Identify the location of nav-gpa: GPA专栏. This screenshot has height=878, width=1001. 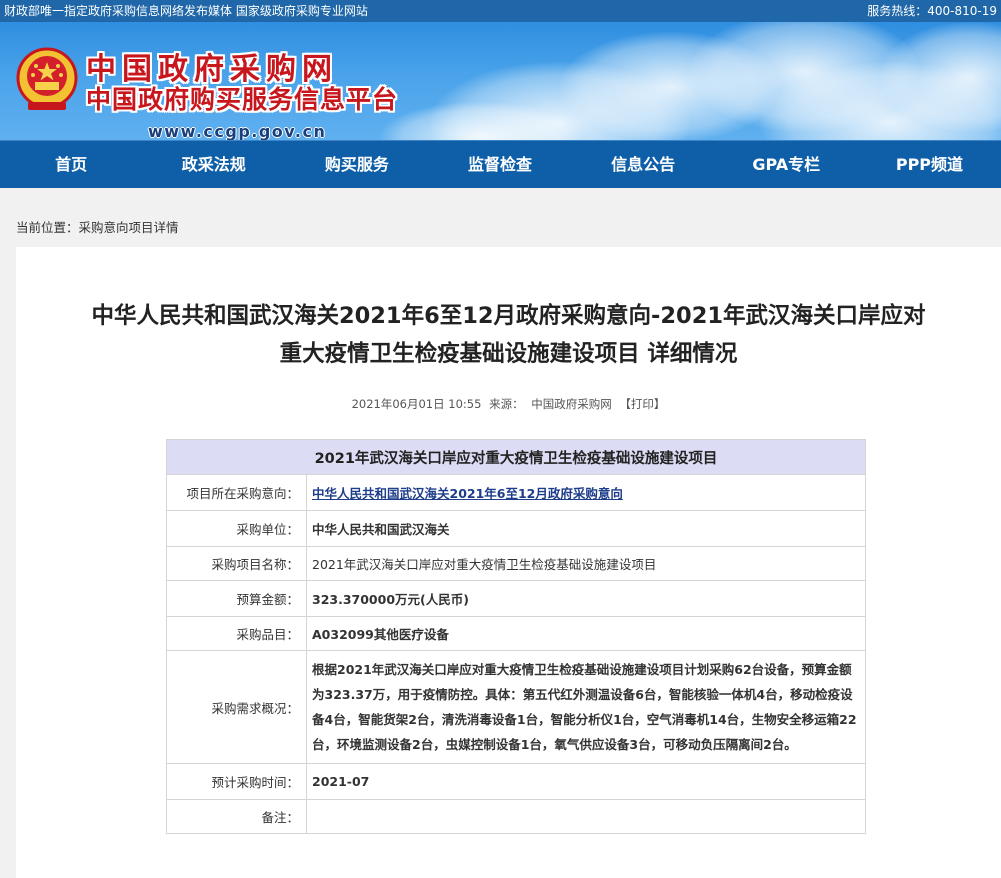
(786, 165).